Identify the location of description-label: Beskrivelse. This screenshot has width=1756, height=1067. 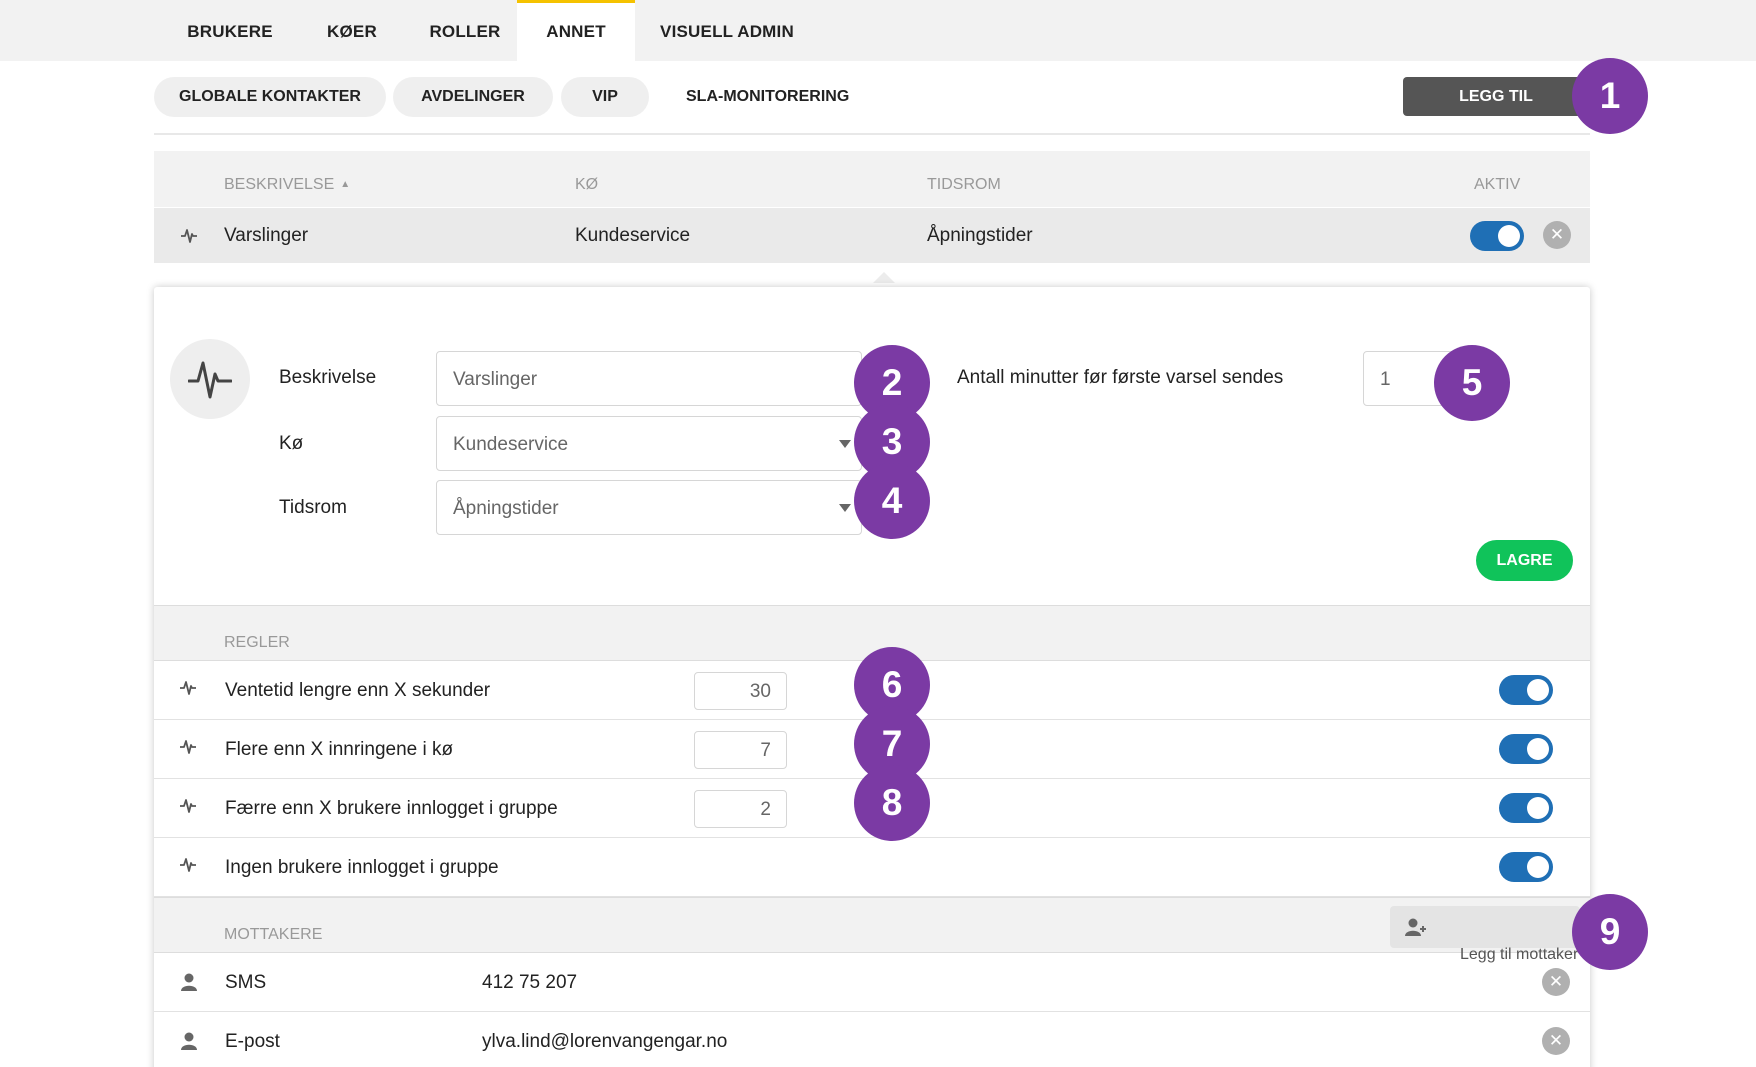
(328, 377).